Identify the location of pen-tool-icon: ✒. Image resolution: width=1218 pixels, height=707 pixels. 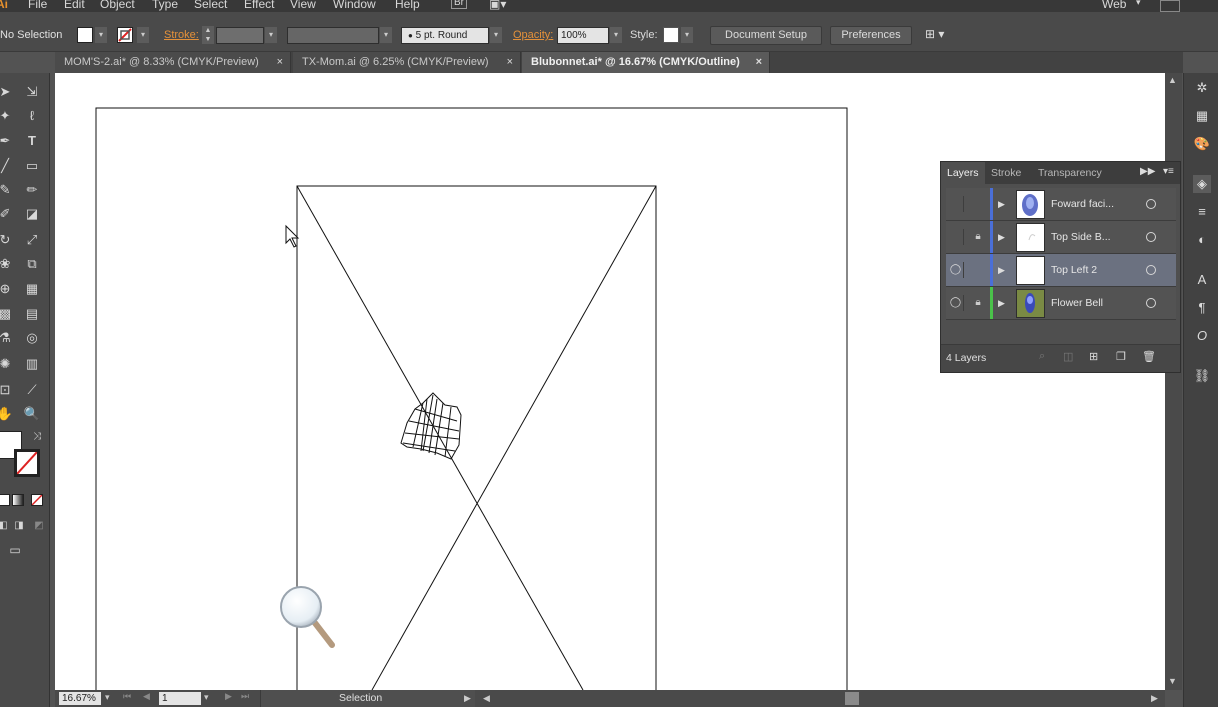
(7, 141).